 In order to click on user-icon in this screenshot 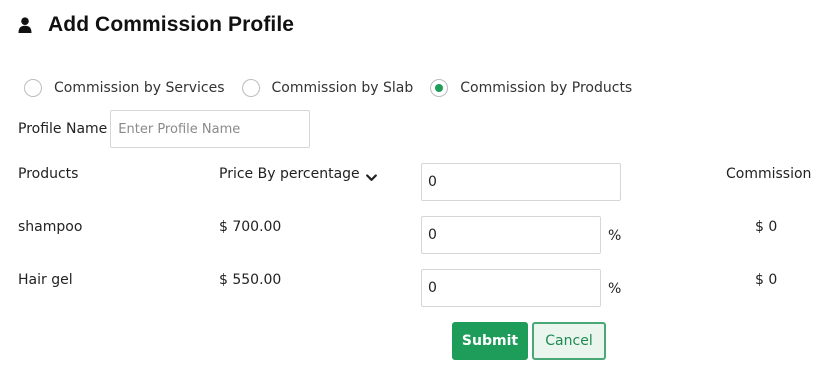, I will do `click(25, 25)`.